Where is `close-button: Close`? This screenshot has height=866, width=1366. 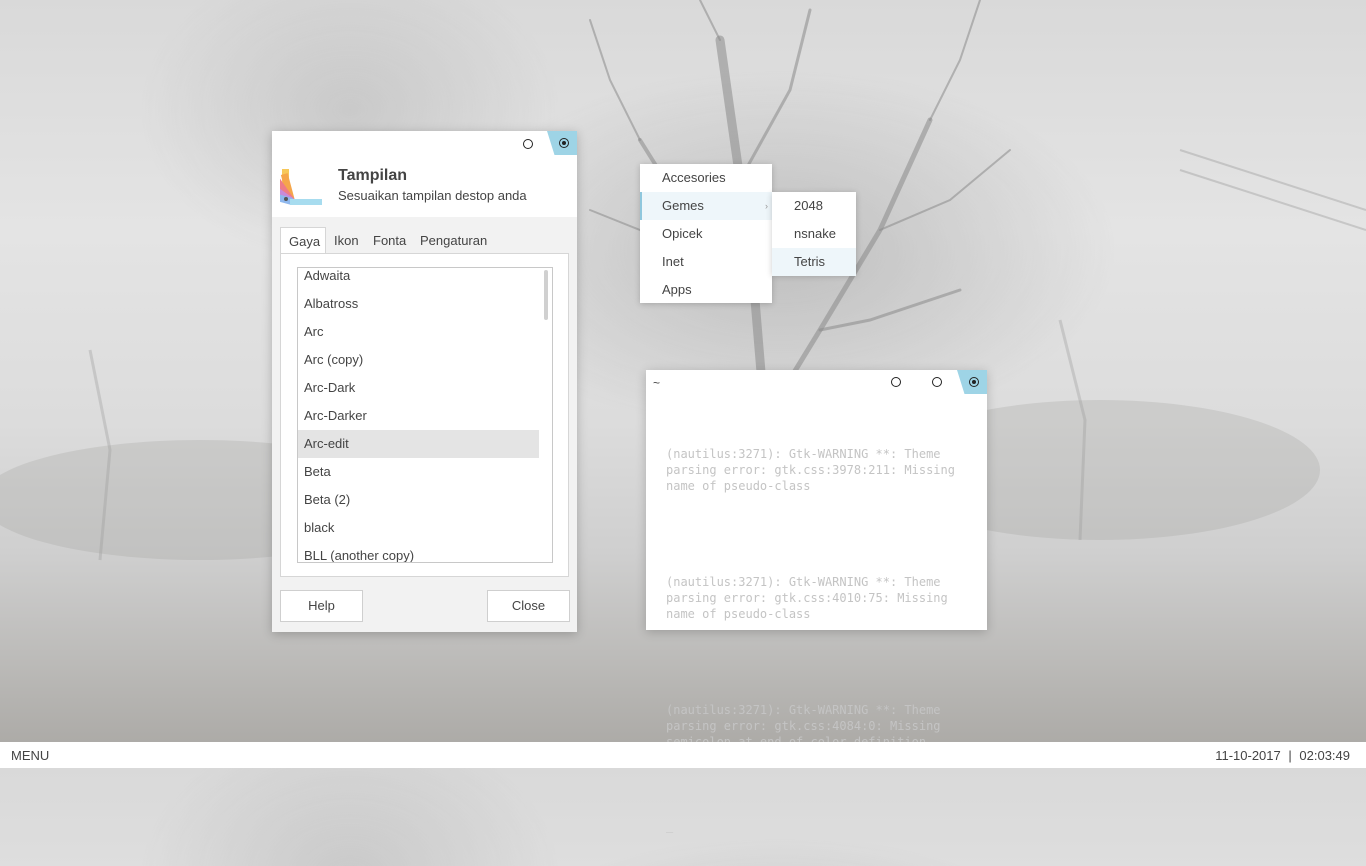 close-button: Close is located at coordinates (528, 606).